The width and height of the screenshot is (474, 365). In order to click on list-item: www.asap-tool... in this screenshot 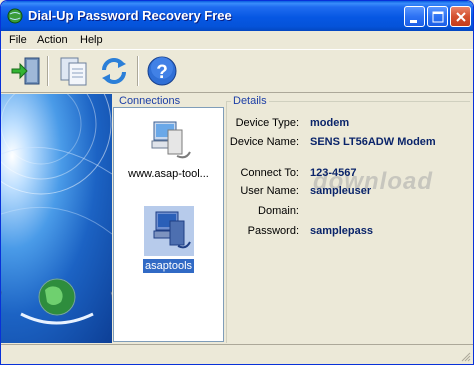, I will do `click(168, 148)`.